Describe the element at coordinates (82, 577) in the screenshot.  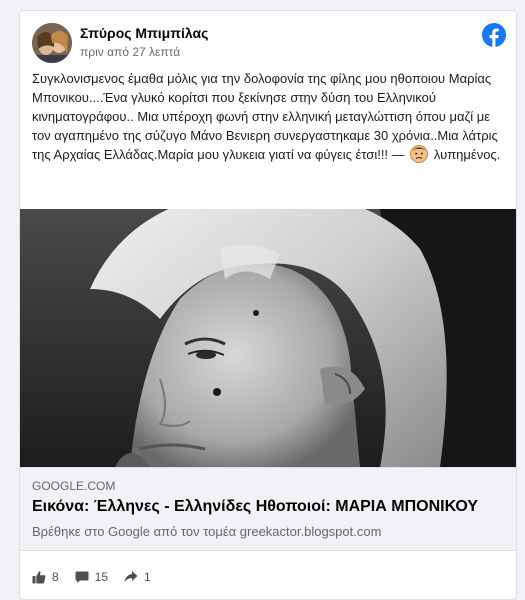
I see `comment-icon` at that location.